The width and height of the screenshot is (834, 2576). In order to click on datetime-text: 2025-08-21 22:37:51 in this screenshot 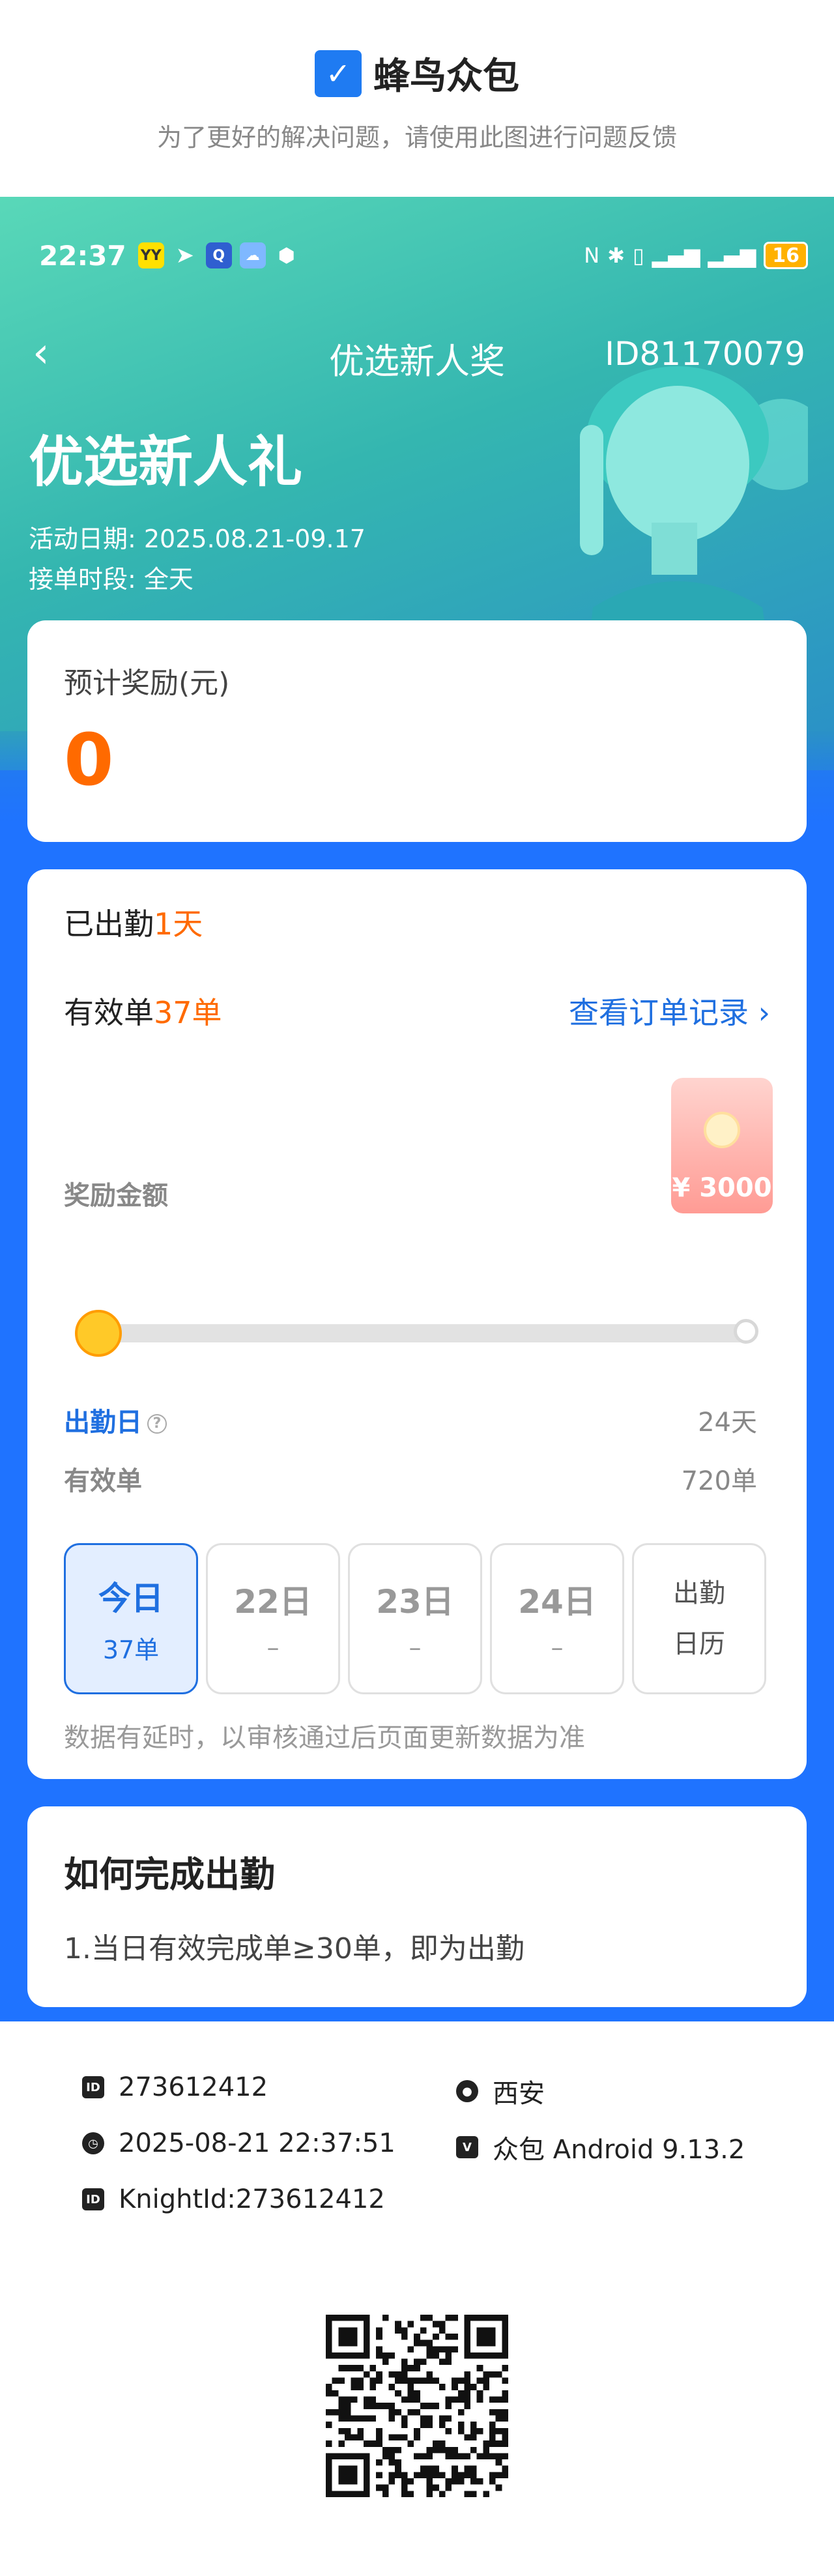, I will do `click(257, 2143)`.